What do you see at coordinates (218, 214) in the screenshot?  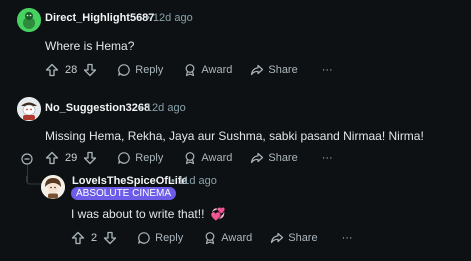 I see `heart-emoji: 💞` at bounding box center [218, 214].